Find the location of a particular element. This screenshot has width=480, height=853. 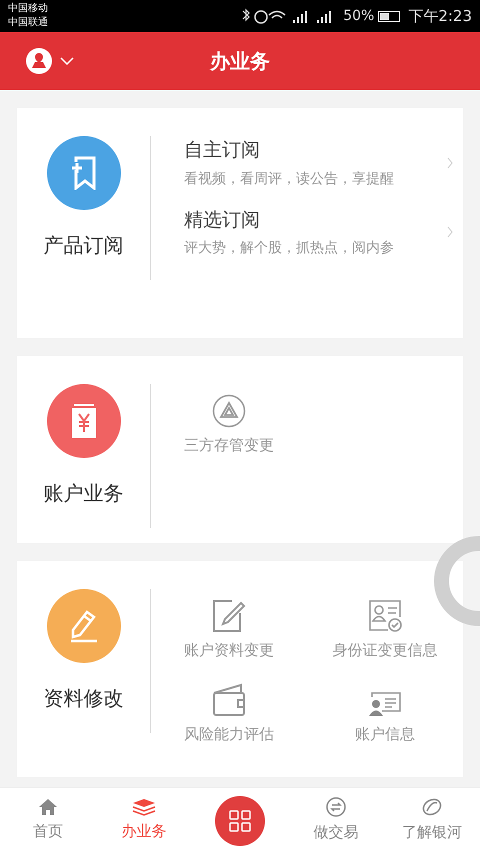

wallet-icon is located at coordinates (229, 699).